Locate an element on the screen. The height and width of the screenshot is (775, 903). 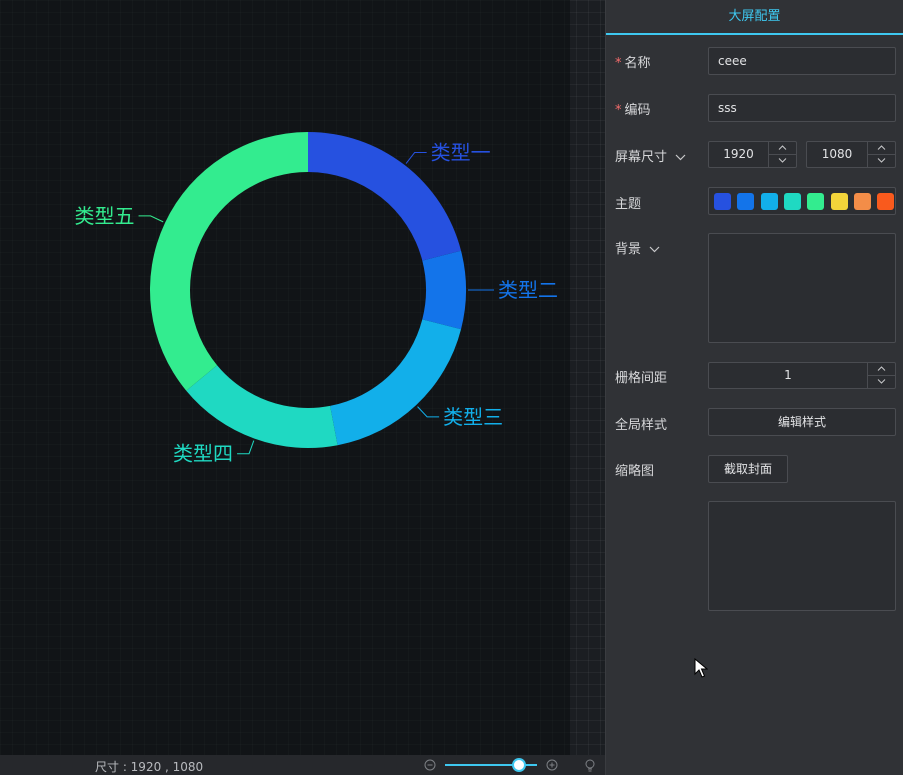
screen-height-stepper: 1080 is located at coordinates (851, 154).